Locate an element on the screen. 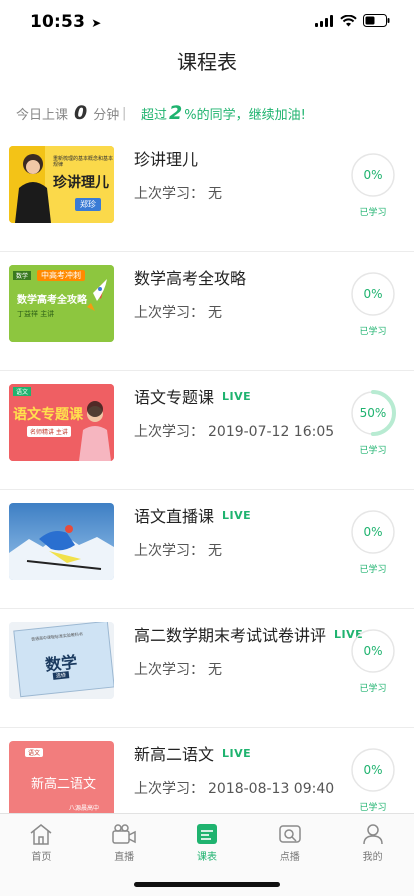  course-thumbnail: 语文 新高二语文 八源晨高中 is located at coordinates (61, 777).